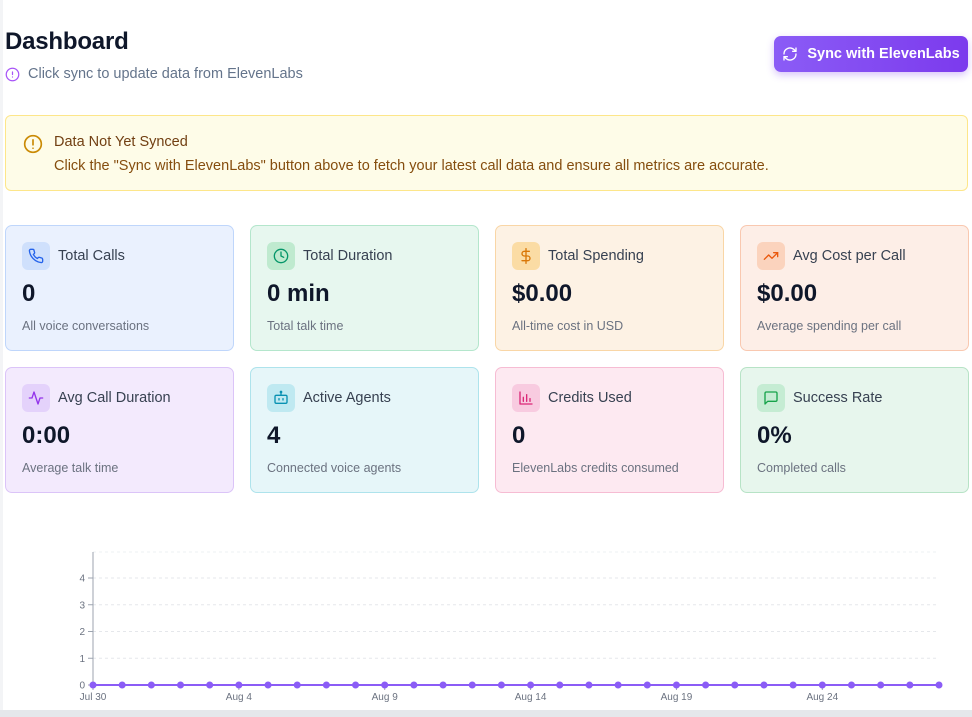 This screenshot has width=972, height=717. I want to click on stat-label: Total Spending, so click(596, 256).